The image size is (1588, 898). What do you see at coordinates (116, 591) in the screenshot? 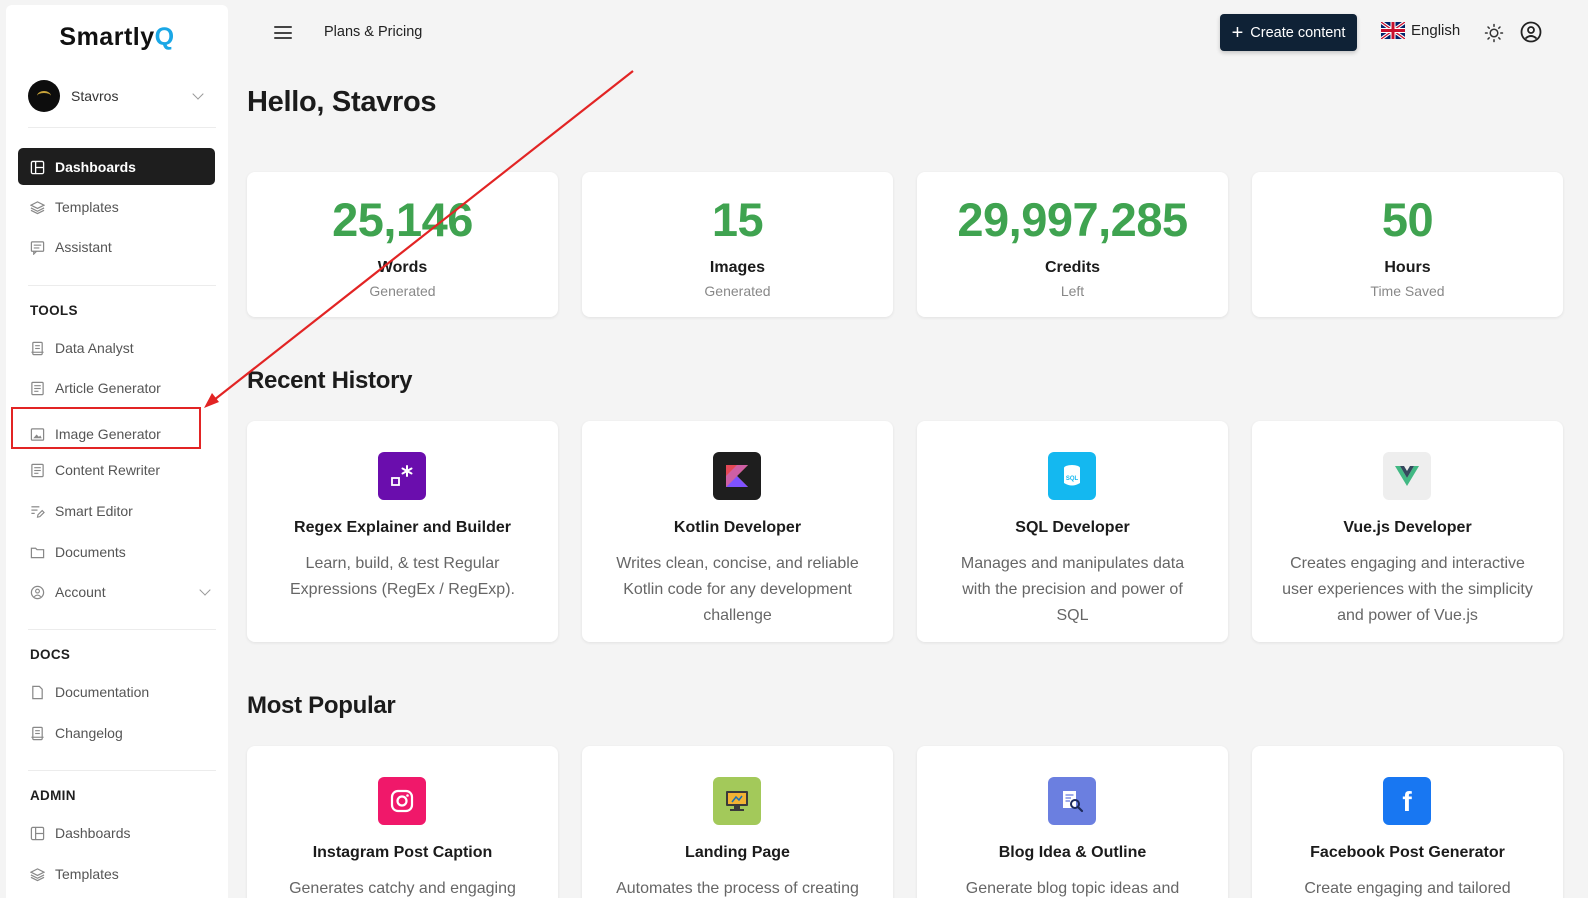
I see `sidebar-item-account: Account` at bounding box center [116, 591].